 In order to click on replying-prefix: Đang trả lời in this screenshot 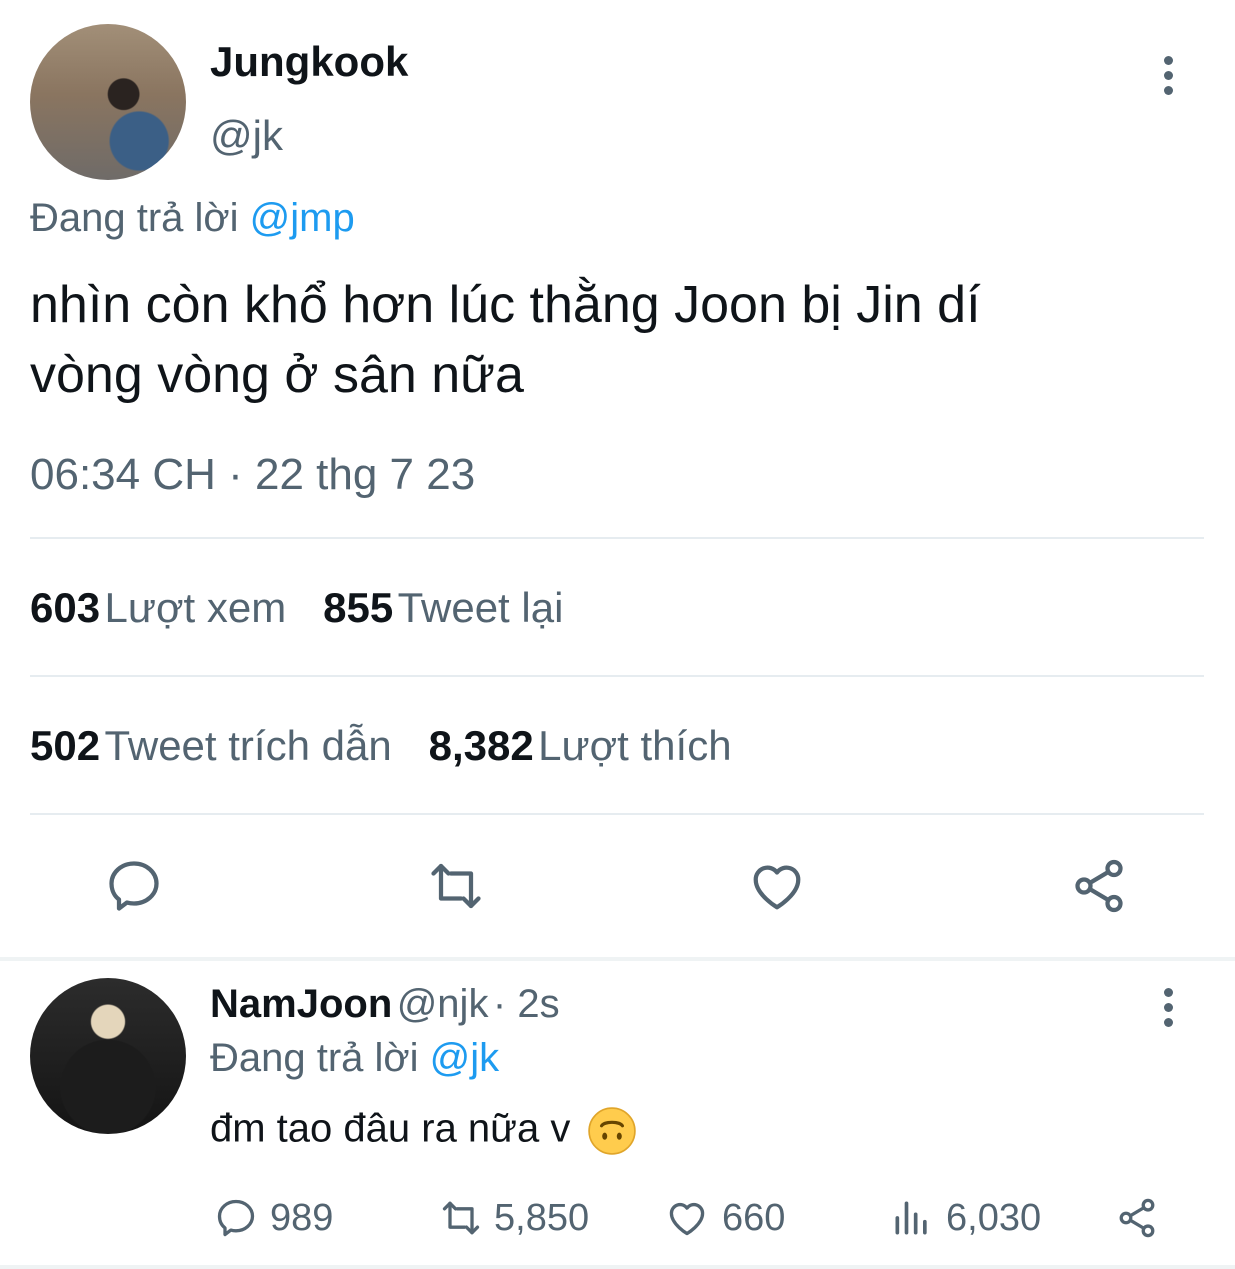, I will do `click(134, 218)`.